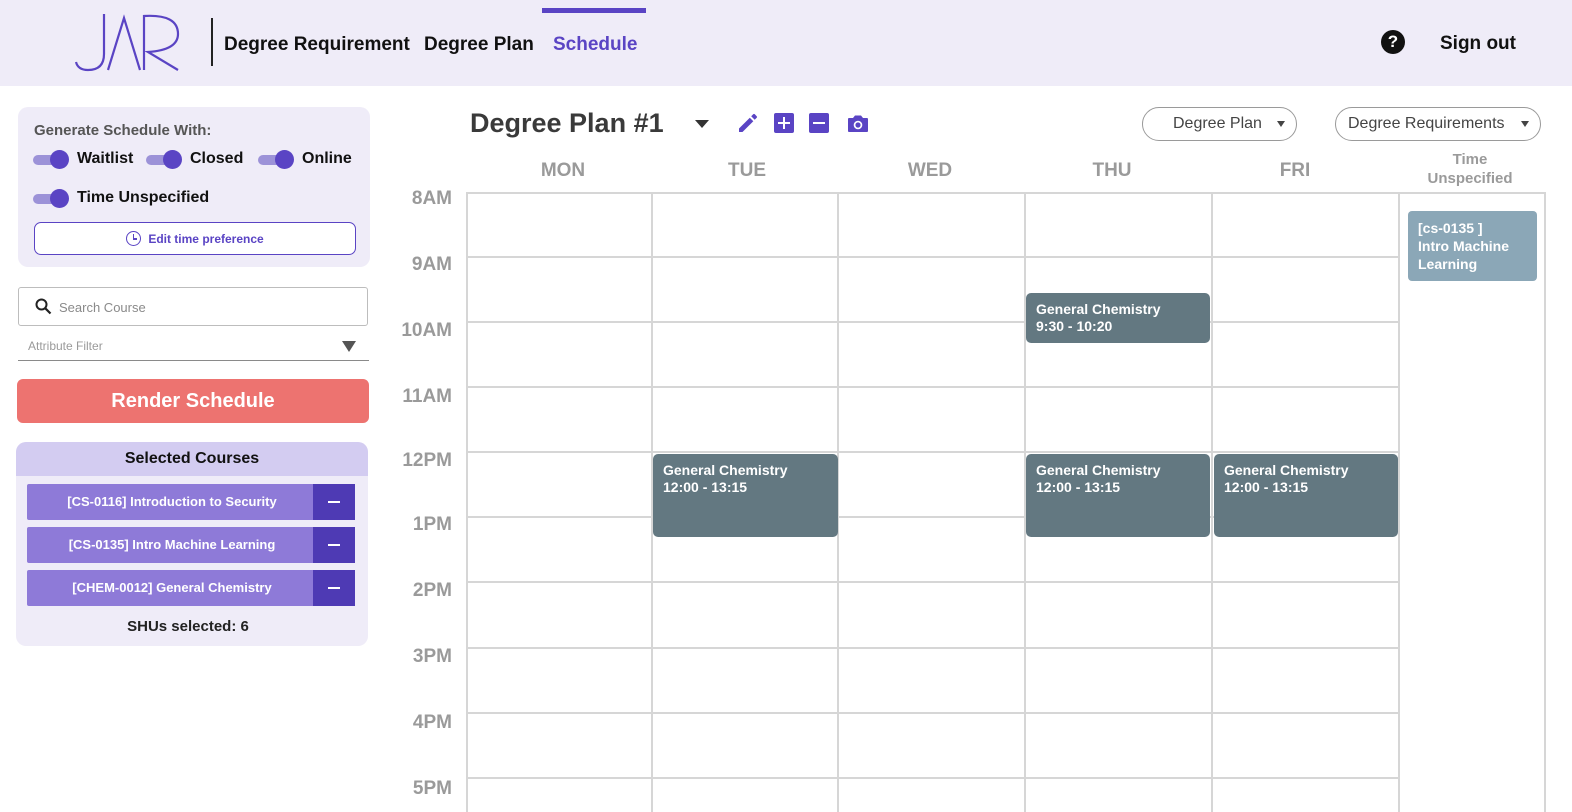 The height and width of the screenshot is (812, 1572). Describe the element at coordinates (143, 197) in the screenshot. I see `toggle-label: Time Unspecified` at that location.